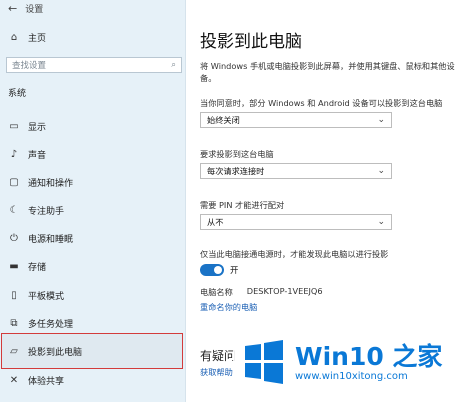 The image size is (464, 402). What do you see at coordinates (51, 239) in the screenshot?
I see `sidebar-item-label: 电源和睡眠` at bounding box center [51, 239].